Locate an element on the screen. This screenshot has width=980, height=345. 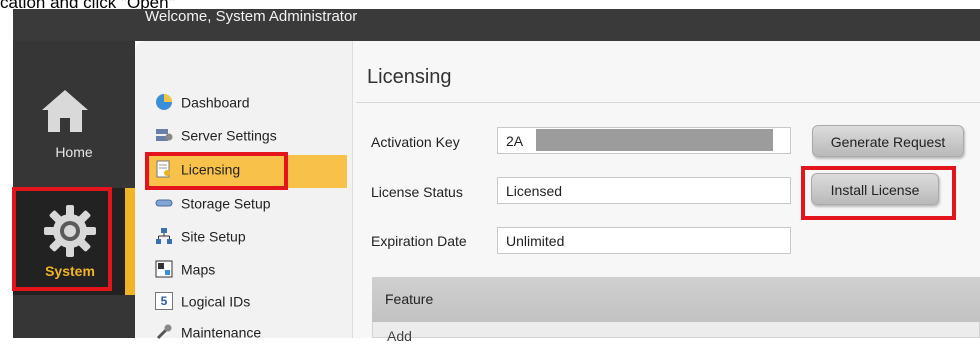
menu-item-server-settings: Server Settings is located at coordinates (216, 137).